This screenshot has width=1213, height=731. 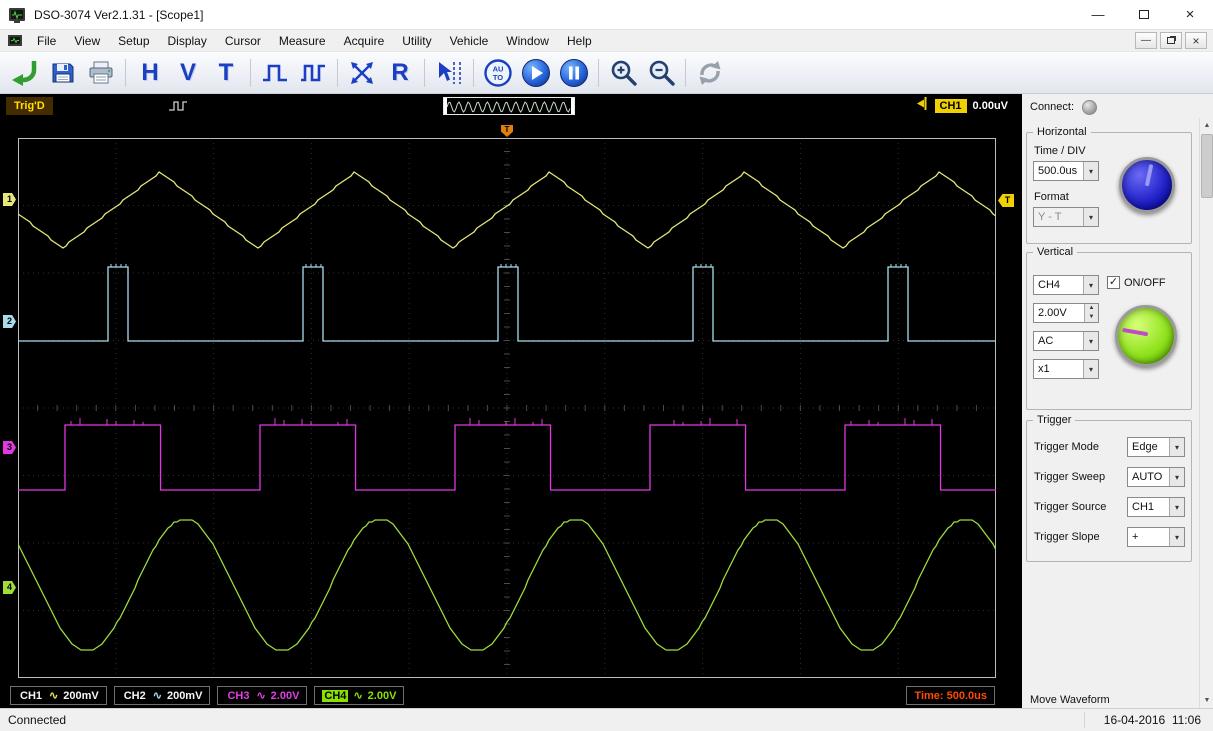 What do you see at coordinates (950, 695) in the screenshot?
I see `time-badge: Time: 500.0us` at bounding box center [950, 695].